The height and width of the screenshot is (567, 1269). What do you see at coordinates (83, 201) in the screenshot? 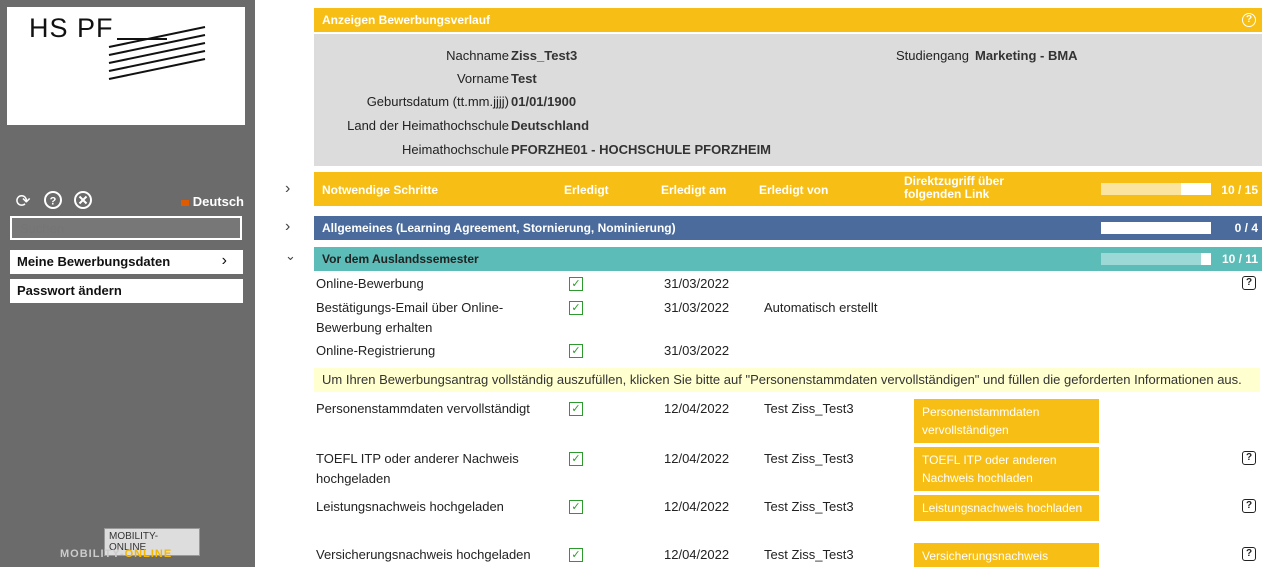
I see `close-icon` at bounding box center [83, 201].